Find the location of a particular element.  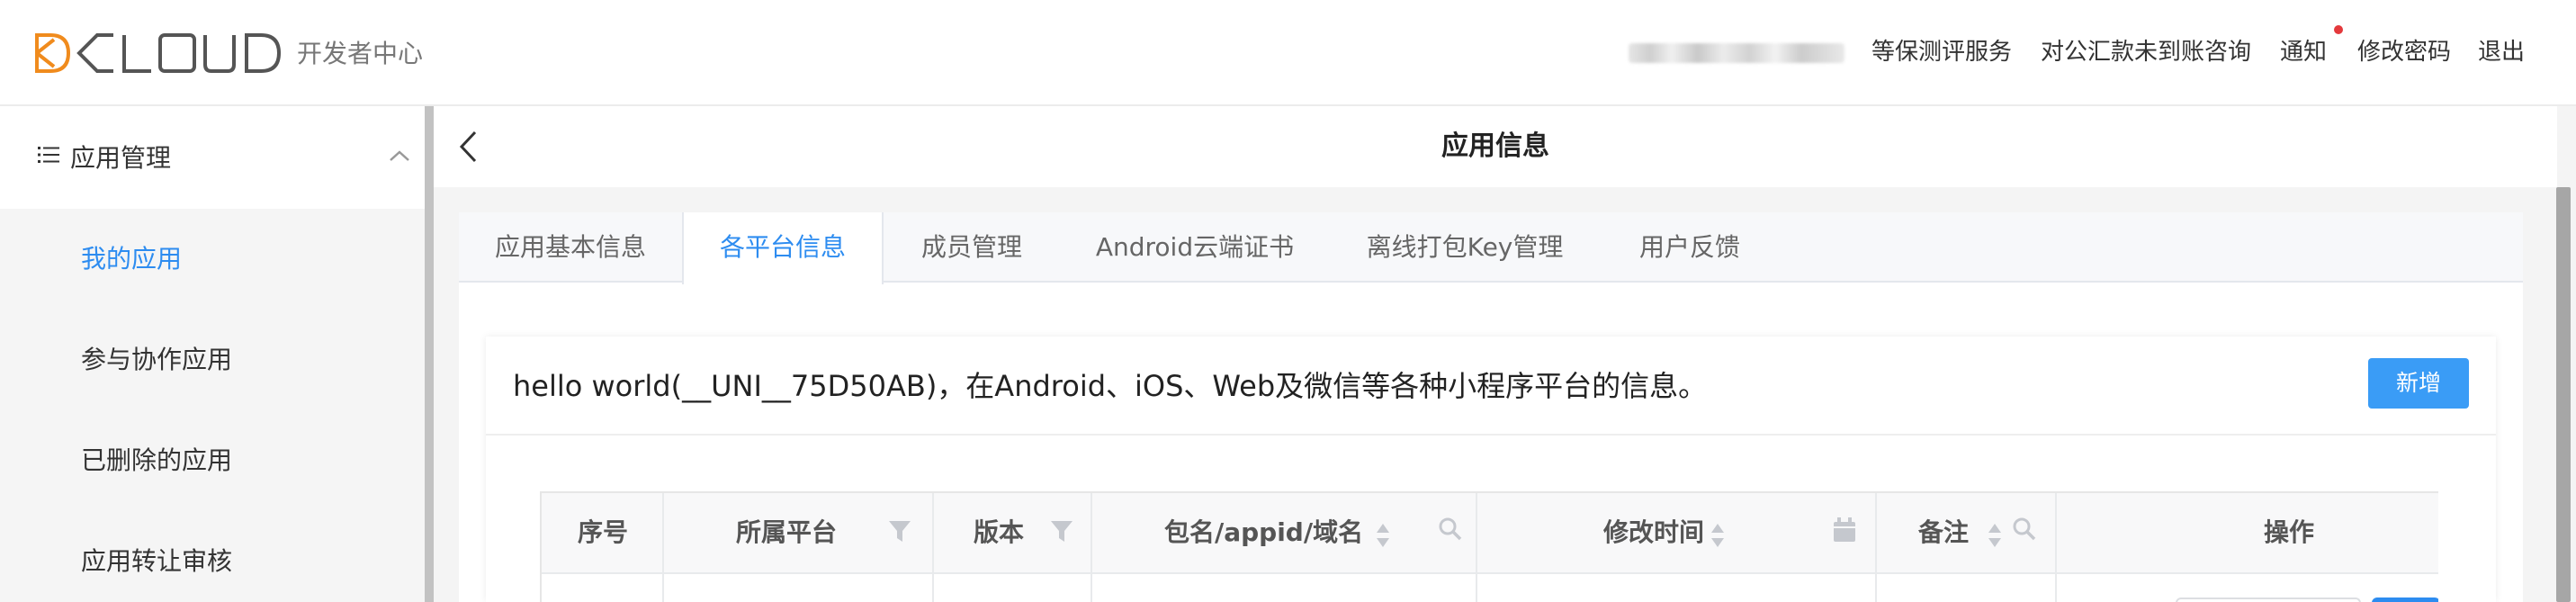

tab-feedback: 用户反馈 is located at coordinates (1690, 247).